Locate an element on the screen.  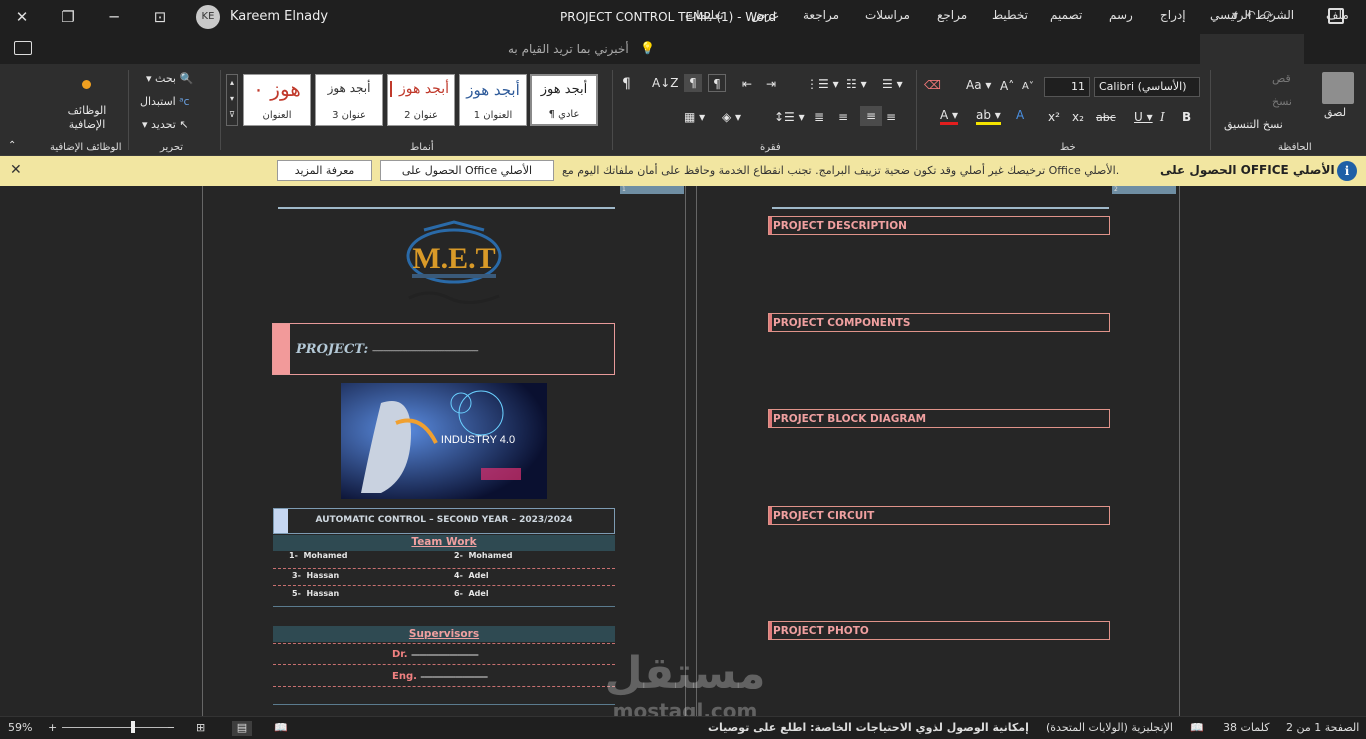
underline-icon: U ▾ is located at coordinates (1143, 117).